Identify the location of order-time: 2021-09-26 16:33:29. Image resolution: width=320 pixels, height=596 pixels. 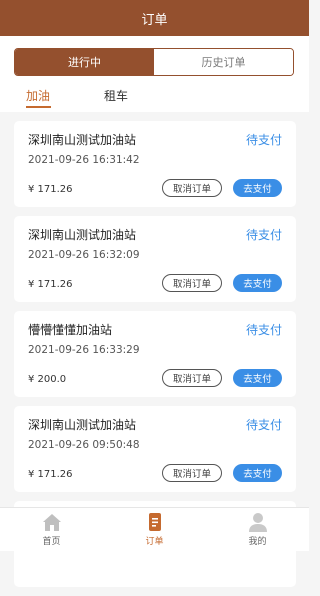
(84, 350).